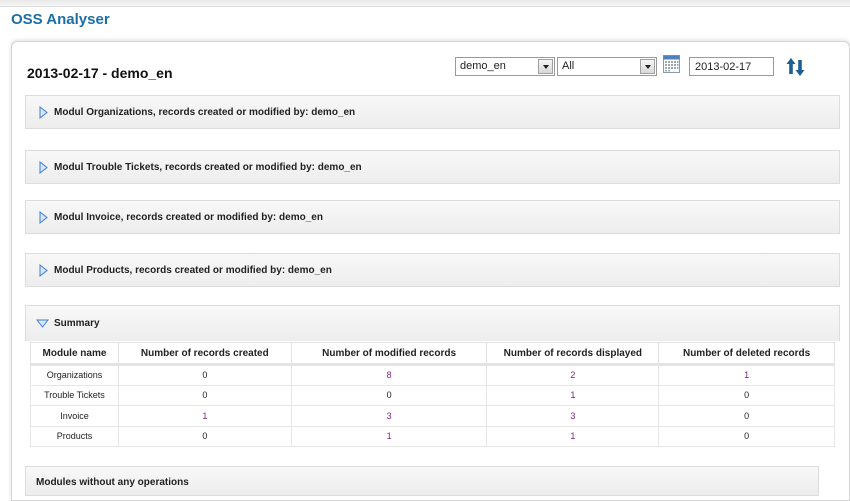 This screenshot has width=850, height=501. What do you see at coordinates (74, 395) in the screenshot?
I see `module-name-cell: Trouble Tickets` at bounding box center [74, 395].